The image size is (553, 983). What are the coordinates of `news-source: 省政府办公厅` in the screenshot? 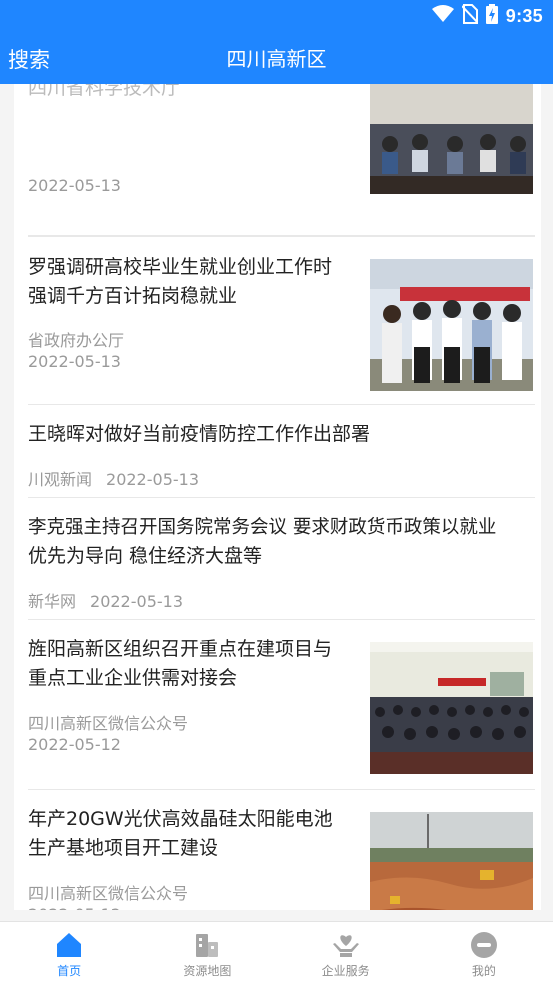 It's located at (76, 340).